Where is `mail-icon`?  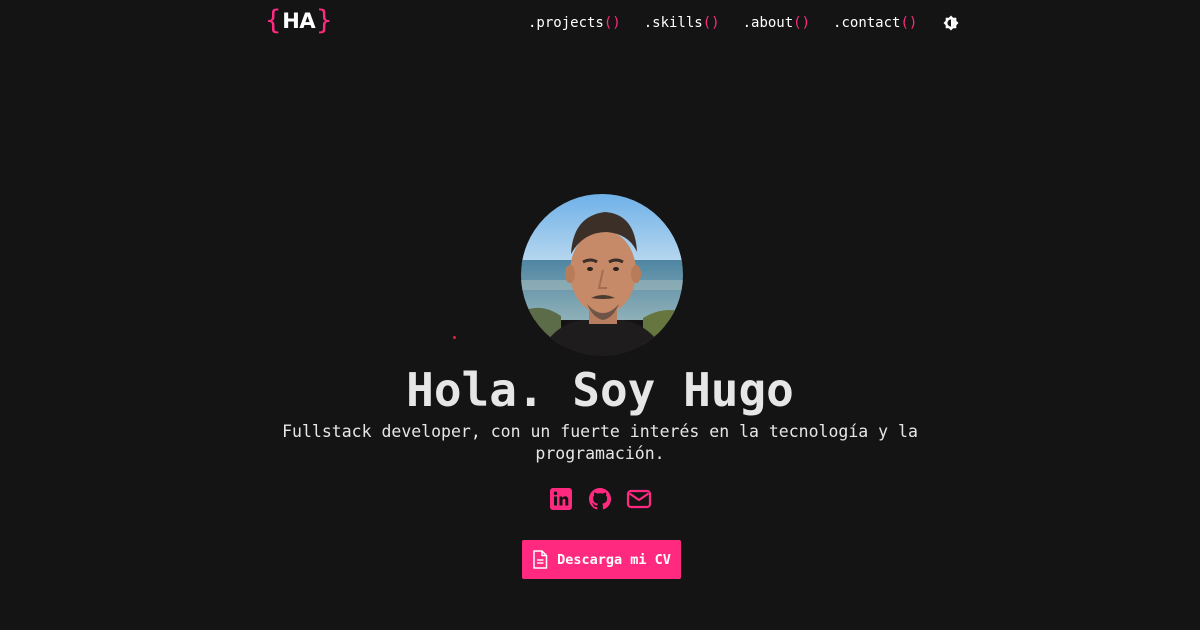
mail-icon is located at coordinates (639, 499).